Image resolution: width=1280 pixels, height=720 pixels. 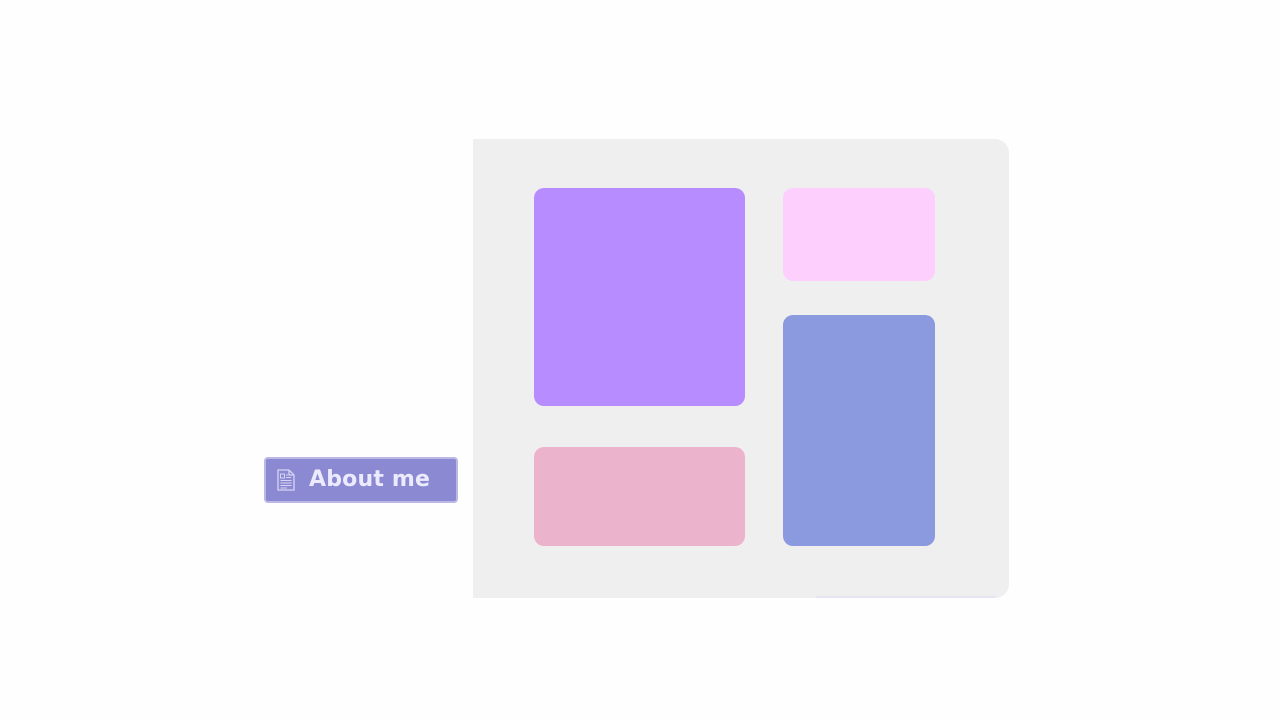 I want to click on about-me-label: About me, so click(x=370, y=479).